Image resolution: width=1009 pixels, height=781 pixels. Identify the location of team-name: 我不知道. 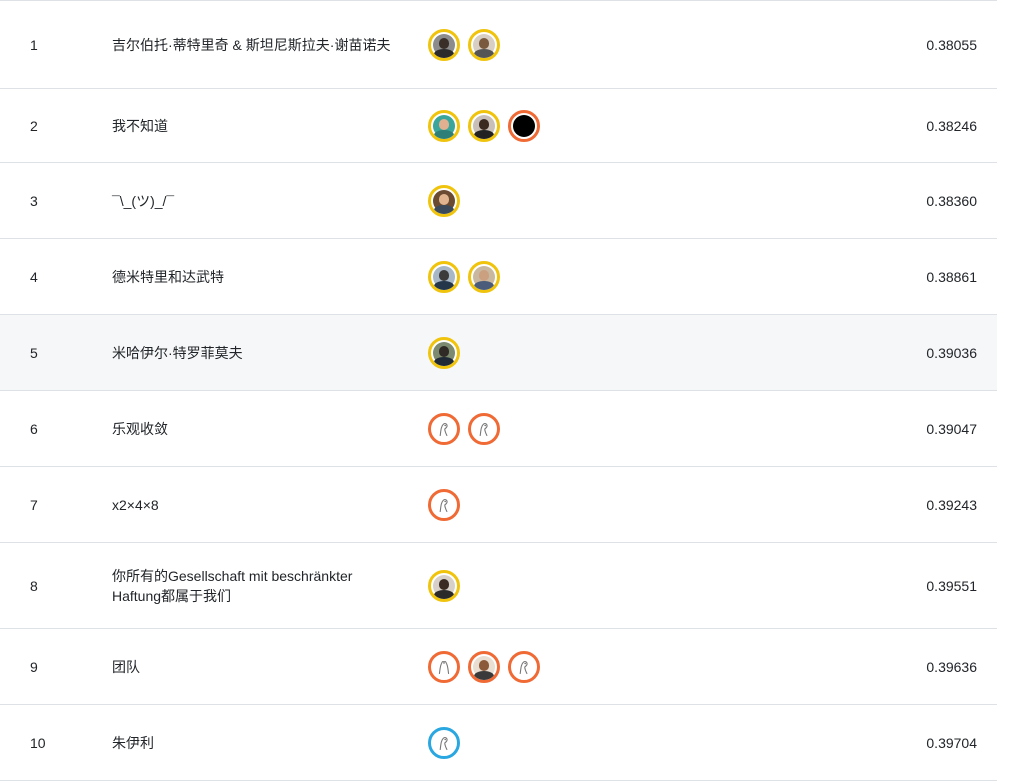
(257, 126).